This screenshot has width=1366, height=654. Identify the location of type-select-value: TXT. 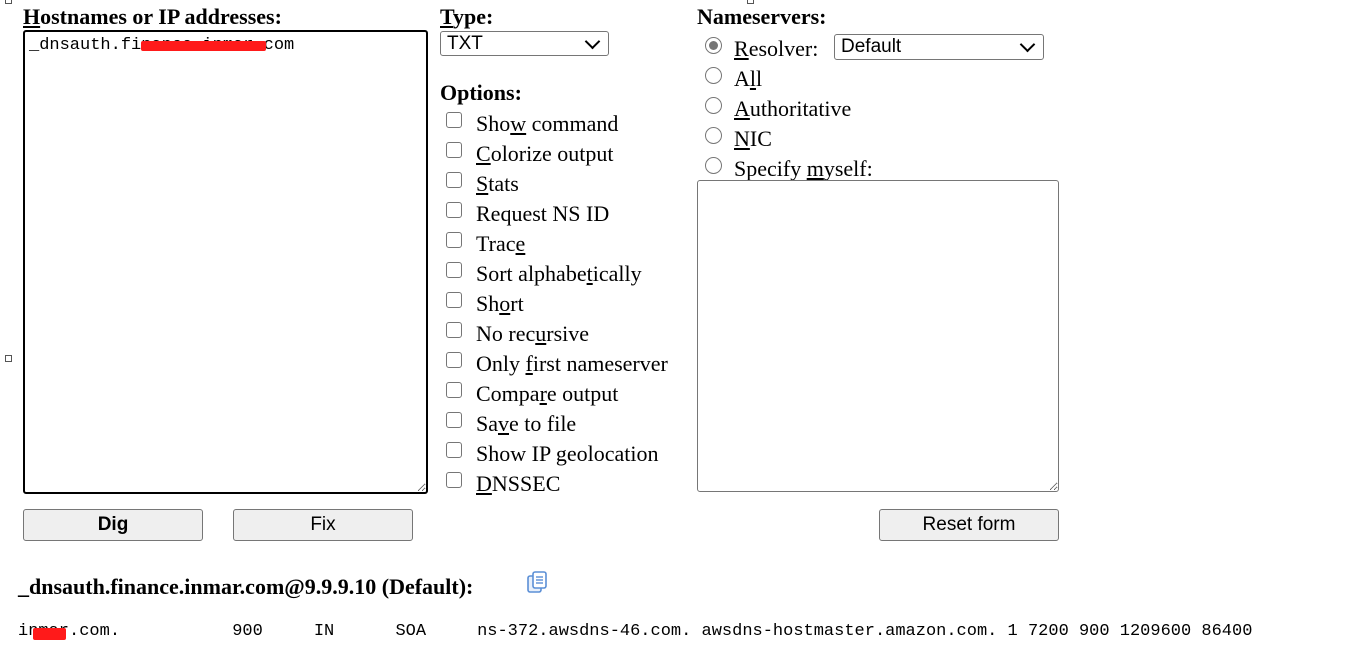
(465, 43).